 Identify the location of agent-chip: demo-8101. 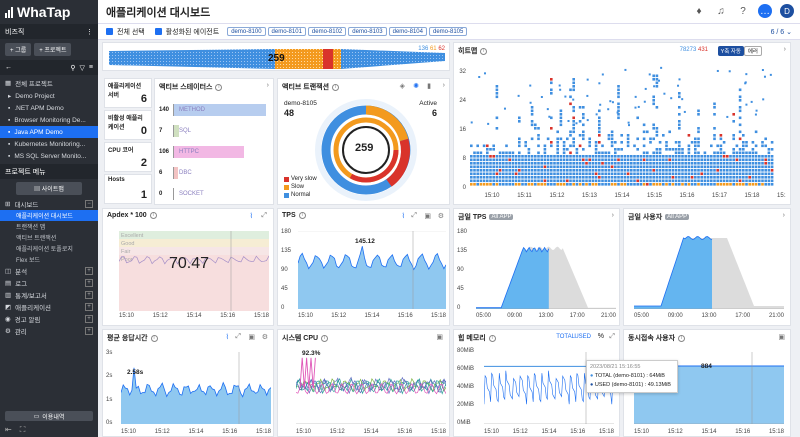
(286, 31).